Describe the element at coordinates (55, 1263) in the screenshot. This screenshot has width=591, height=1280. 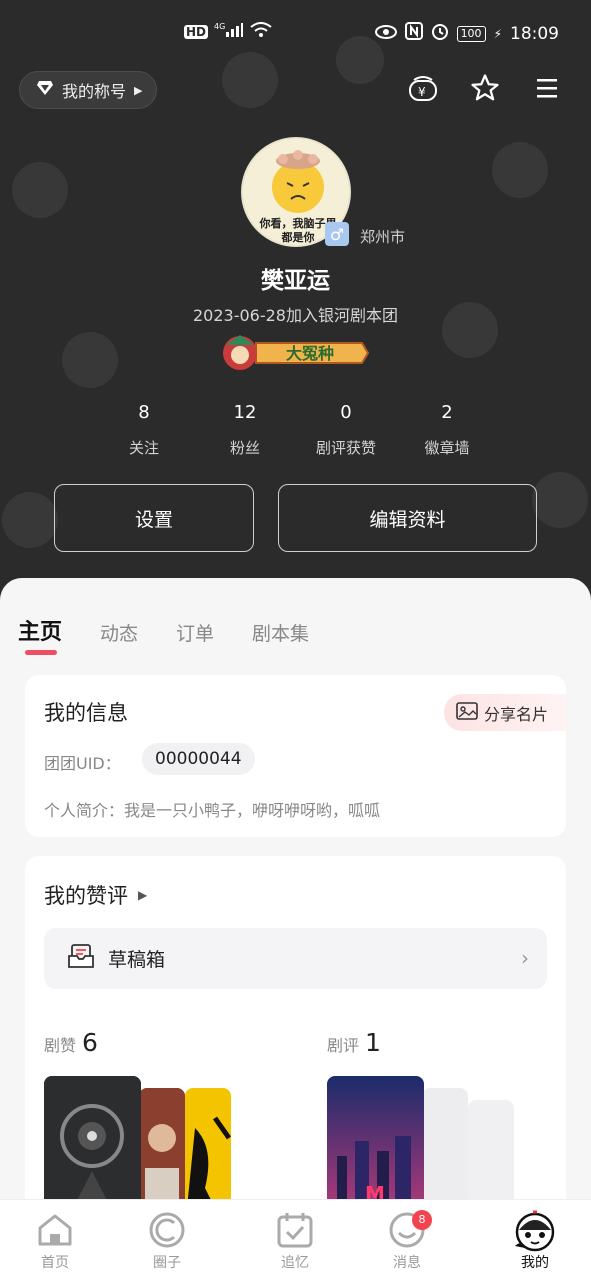
I see `nav-home-label: 首页` at that location.